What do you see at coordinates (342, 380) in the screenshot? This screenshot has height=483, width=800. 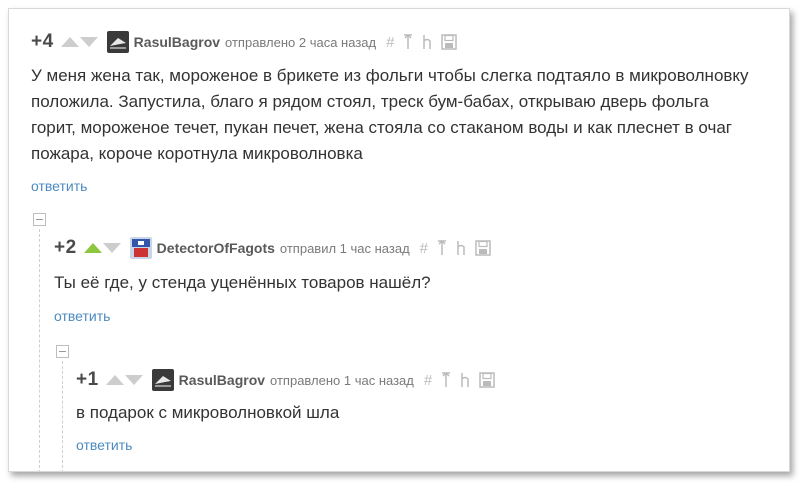 I see `comment-time: отправлено 1 час назад` at bounding box center [342, 380].